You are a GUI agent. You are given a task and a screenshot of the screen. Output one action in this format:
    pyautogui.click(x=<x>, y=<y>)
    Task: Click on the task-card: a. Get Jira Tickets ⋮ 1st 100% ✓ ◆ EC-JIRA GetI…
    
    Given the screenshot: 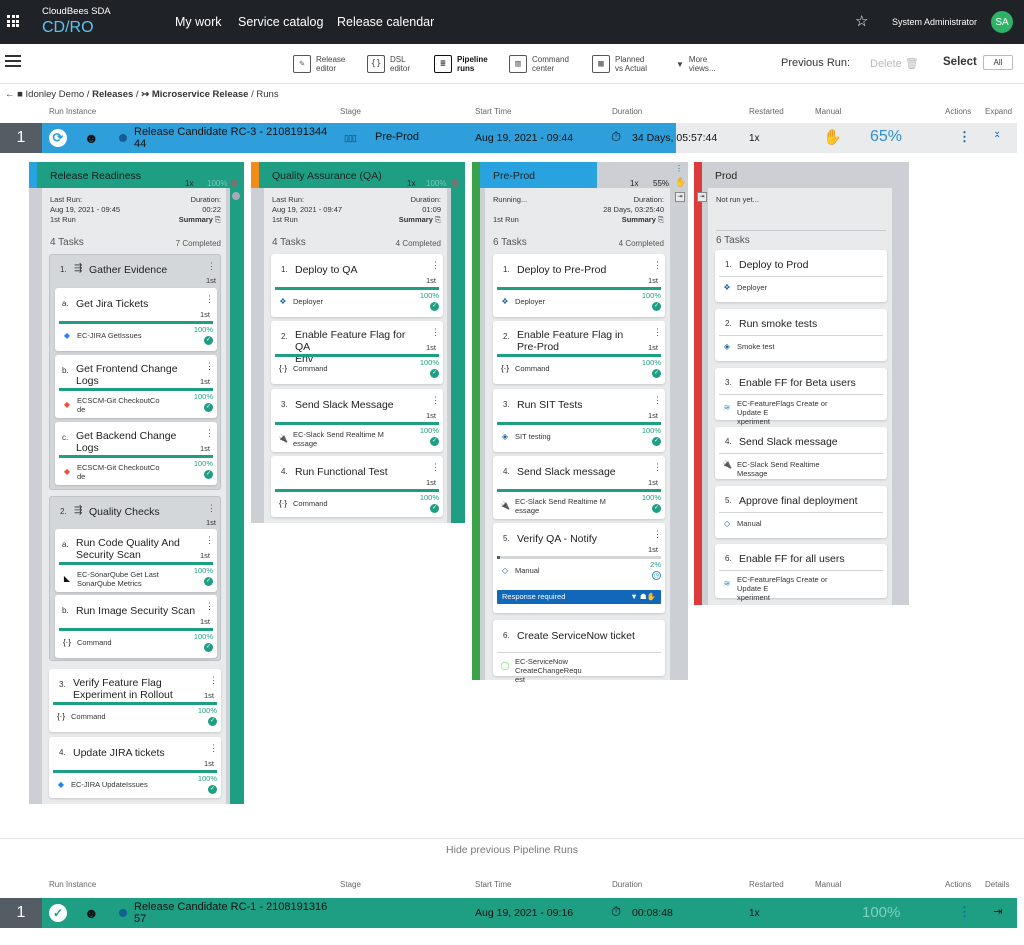 What is the action you would take?
    pyautogui.click(x=136, y=319)
    